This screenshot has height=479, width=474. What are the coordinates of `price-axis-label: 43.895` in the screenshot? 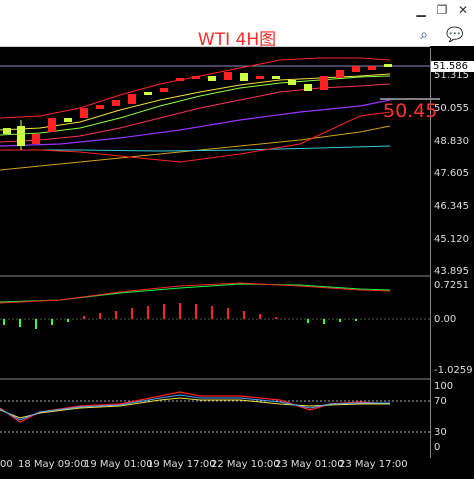 It's located at (451, 271).